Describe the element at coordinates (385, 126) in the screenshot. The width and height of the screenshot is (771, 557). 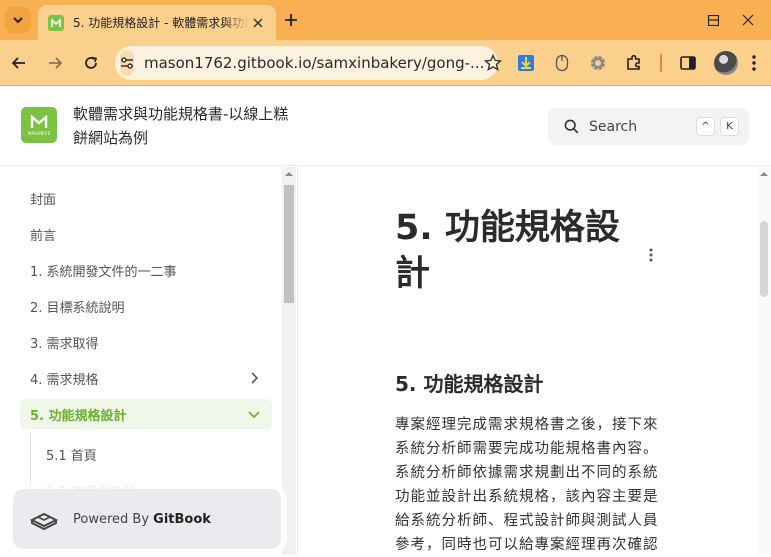
I see `site-header: MASONITE 軟體需求與功能規格書-以線上糕餅網站為例 Search ^ K` at that location.